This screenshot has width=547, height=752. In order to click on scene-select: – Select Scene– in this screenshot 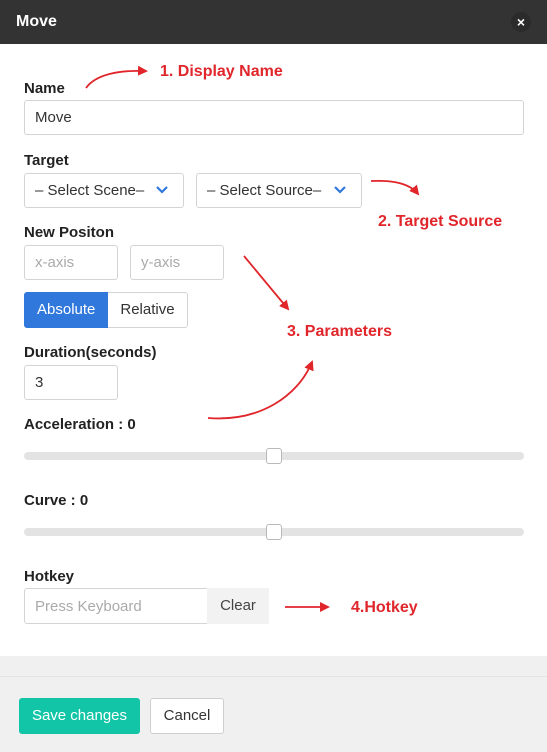, I will do `click(104, 190)`.